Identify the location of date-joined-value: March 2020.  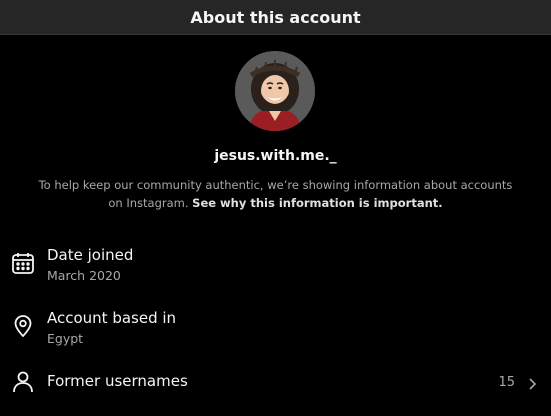
(84, 275).